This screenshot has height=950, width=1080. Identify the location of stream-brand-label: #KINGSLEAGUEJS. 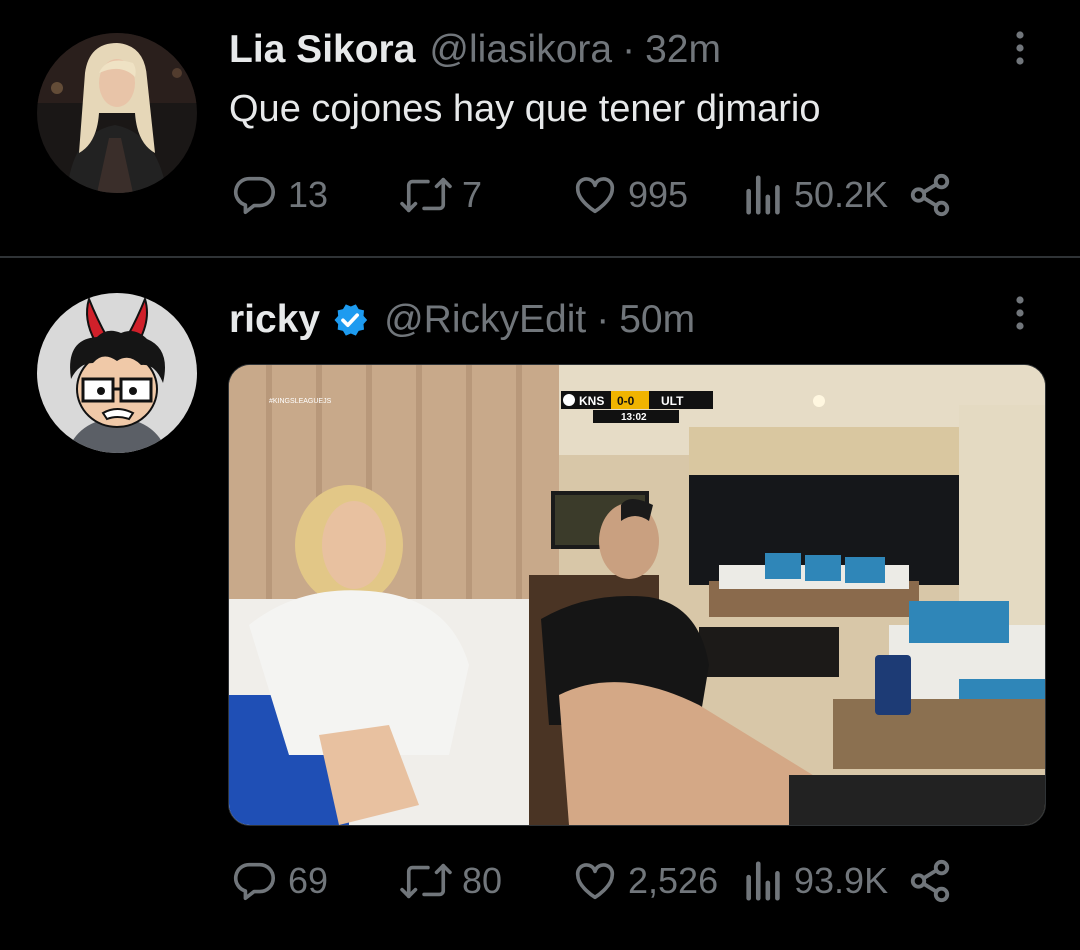
(300, 401).